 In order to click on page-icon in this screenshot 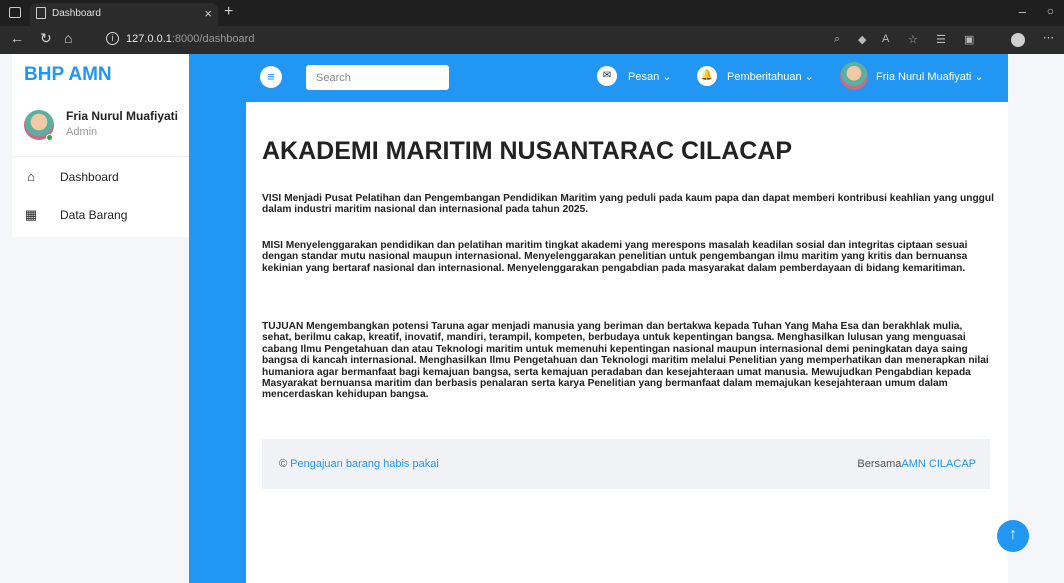, I will do `click(41, 13)`.